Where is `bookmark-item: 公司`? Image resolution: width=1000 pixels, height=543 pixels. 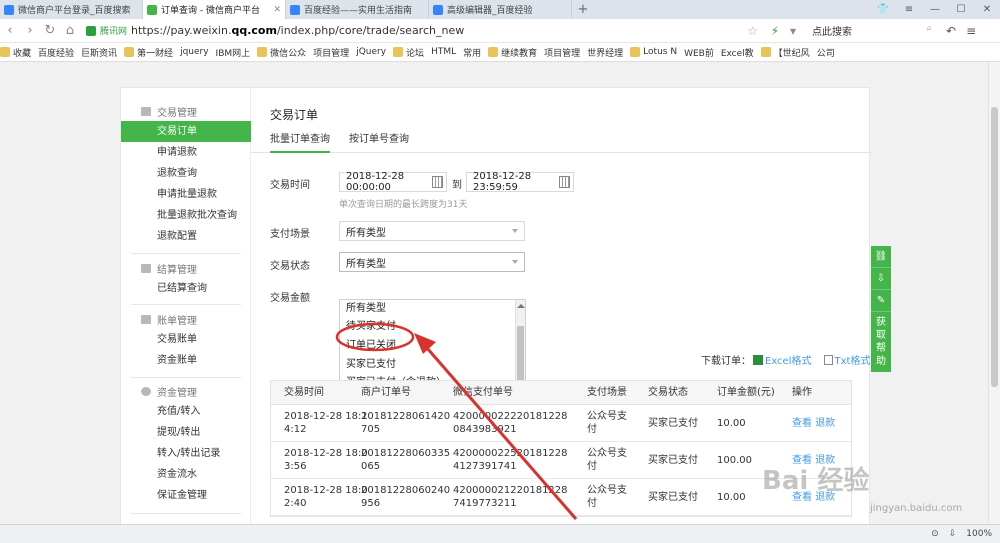
bookmark-item: 公司 is located at coordinates (826, 52).